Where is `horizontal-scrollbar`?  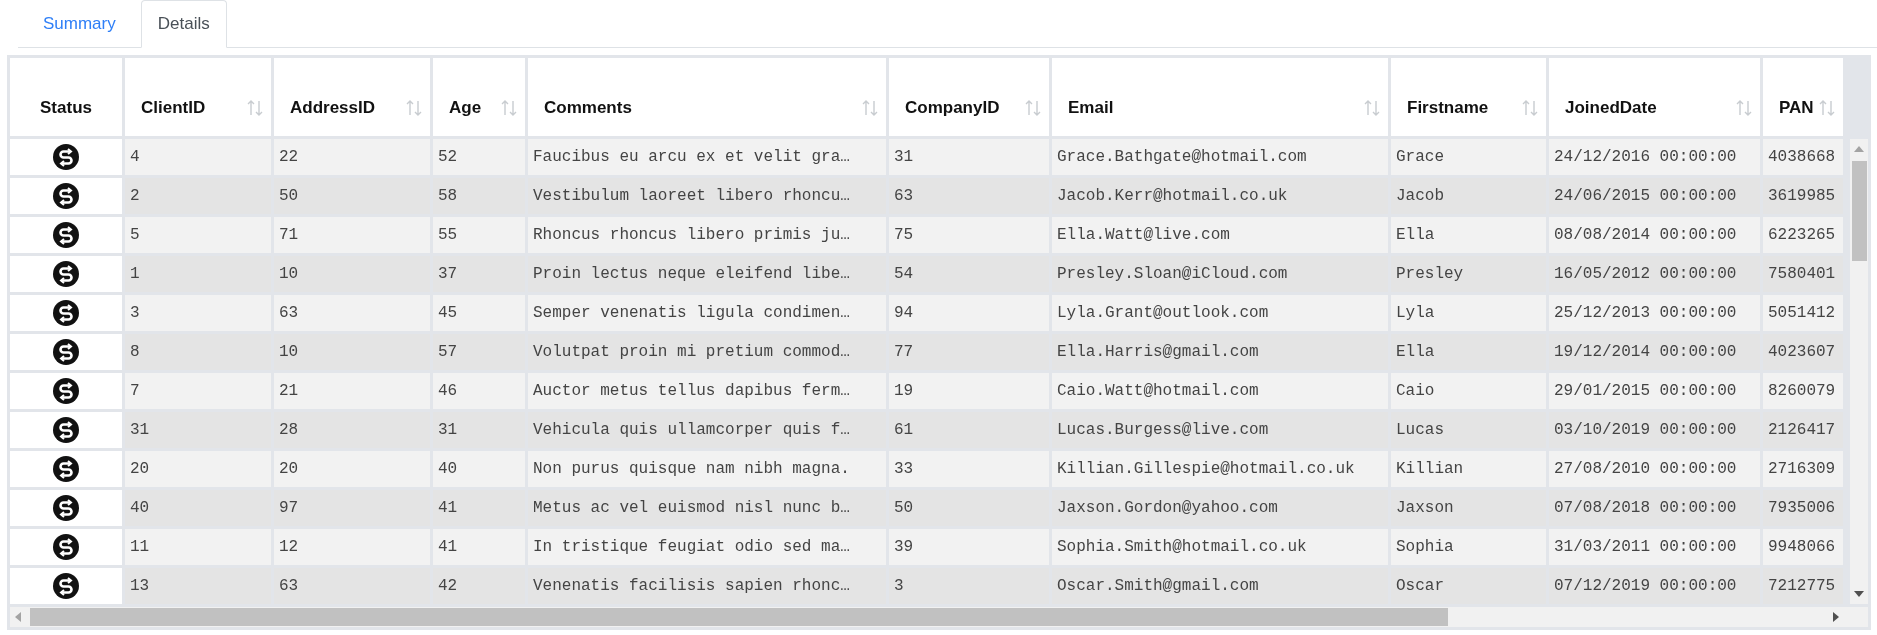
horizontal-scrollbar is located at coordinates (939, 617).